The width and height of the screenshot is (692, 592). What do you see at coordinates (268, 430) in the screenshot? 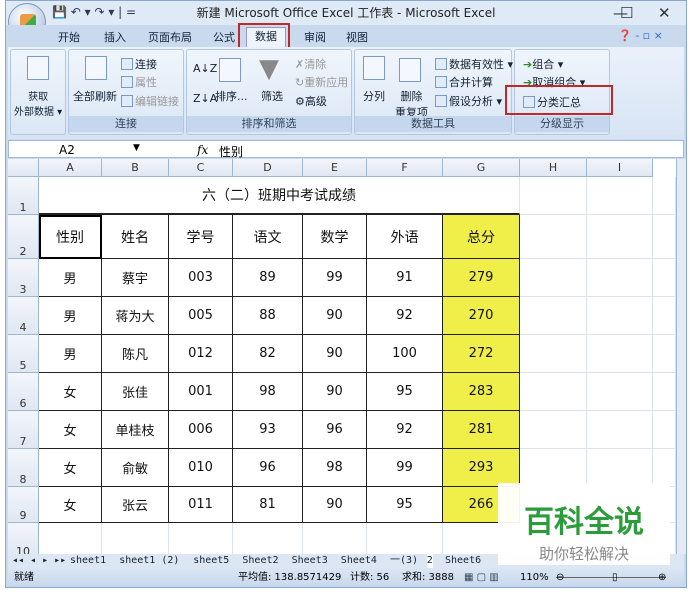
I see `data-cell: 93` at bounding box center [268, 430].